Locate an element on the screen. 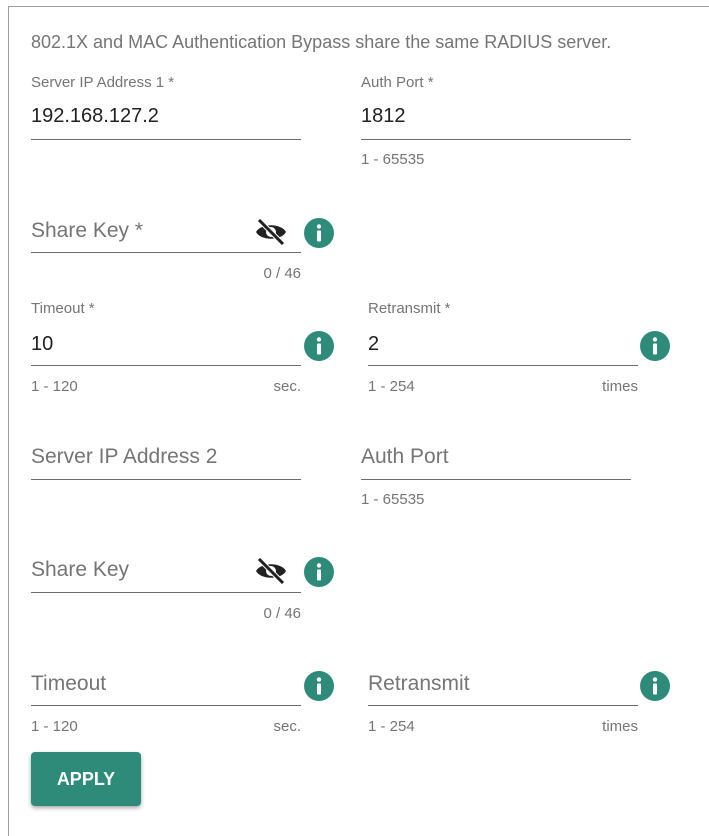 This screenshot has height=836, width=709. server1-retransmit-hint: 1 - 254 is located at coordinates (391, 386).